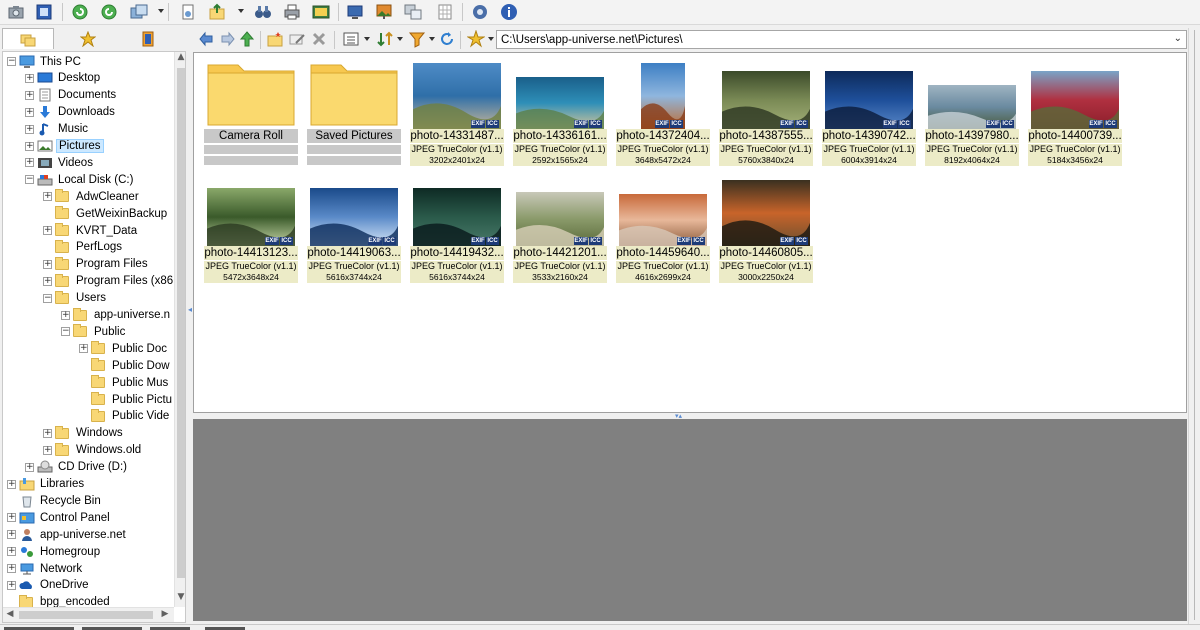 This screenshot has height=630, width=1200. Describe the element at coordinates (263, 12) in the screenshot. I see `binoculars-icon` at that location.